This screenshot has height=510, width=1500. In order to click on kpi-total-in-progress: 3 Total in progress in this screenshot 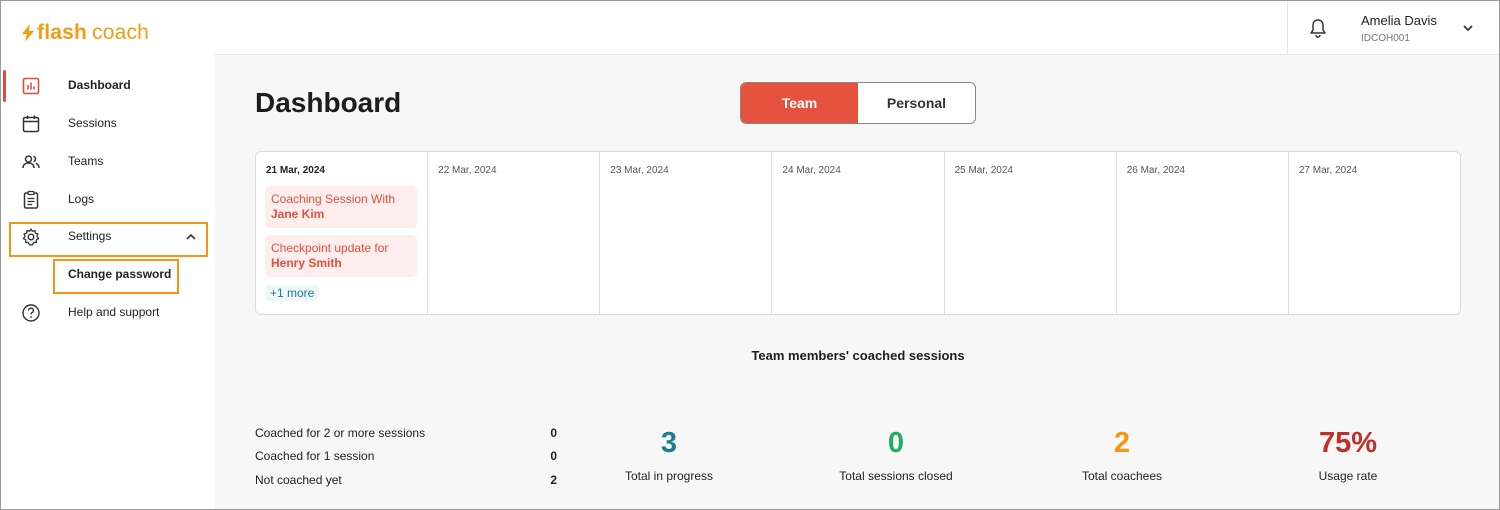, I will do `click(669, 455)`.